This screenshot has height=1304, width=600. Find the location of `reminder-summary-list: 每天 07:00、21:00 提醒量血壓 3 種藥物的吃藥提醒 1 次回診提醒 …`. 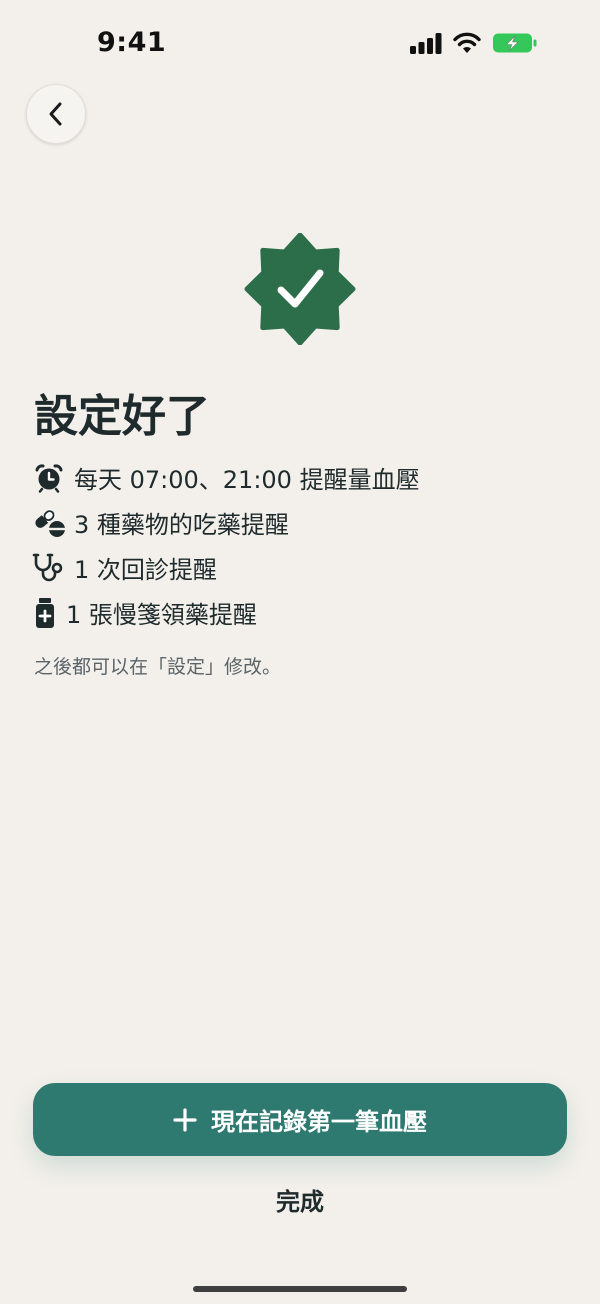

reminder-summary-list: 每天 07:00、21:00 提醒量血壓 3 種藥物的吃藥提醒 1 次回診提醒 … is located at coordinates (226, 545).